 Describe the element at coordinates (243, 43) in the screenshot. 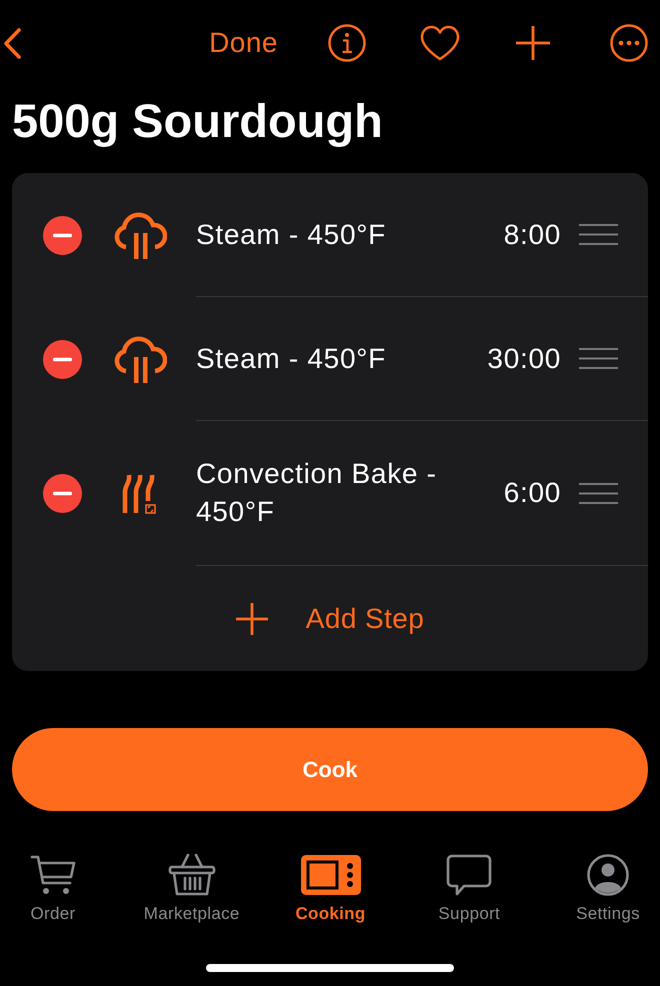

I see `done-button: Done` at that location.